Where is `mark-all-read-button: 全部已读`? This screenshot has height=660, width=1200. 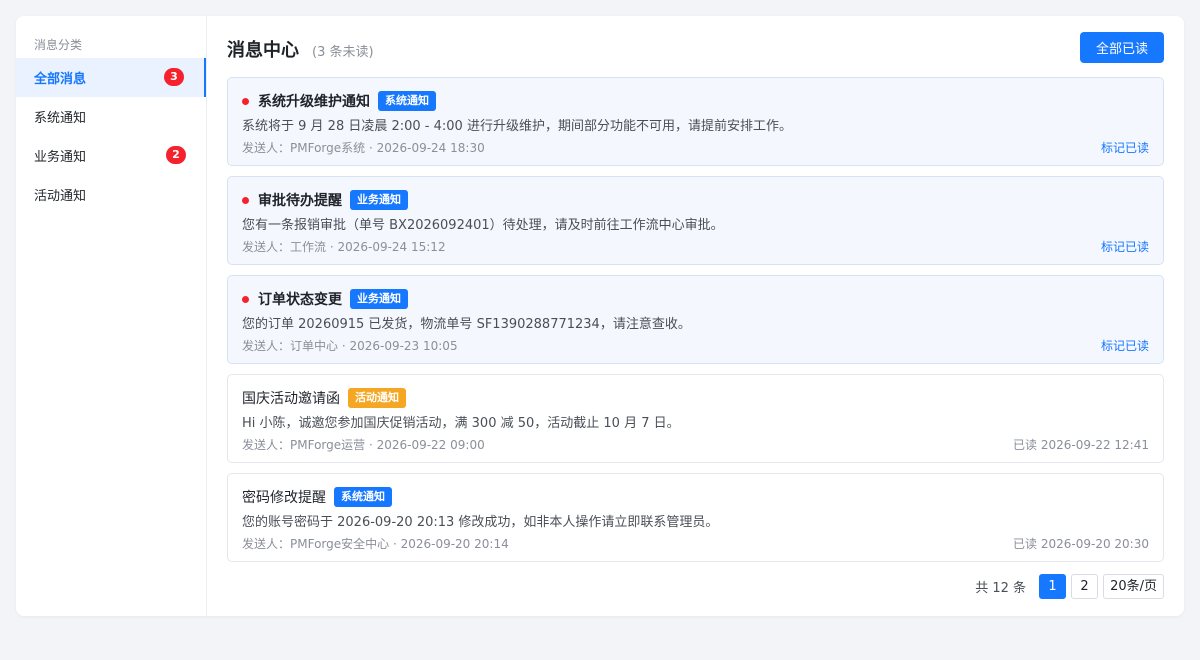 mark-all-read-button: 全部已读 is located at coordinates (1122, 47).